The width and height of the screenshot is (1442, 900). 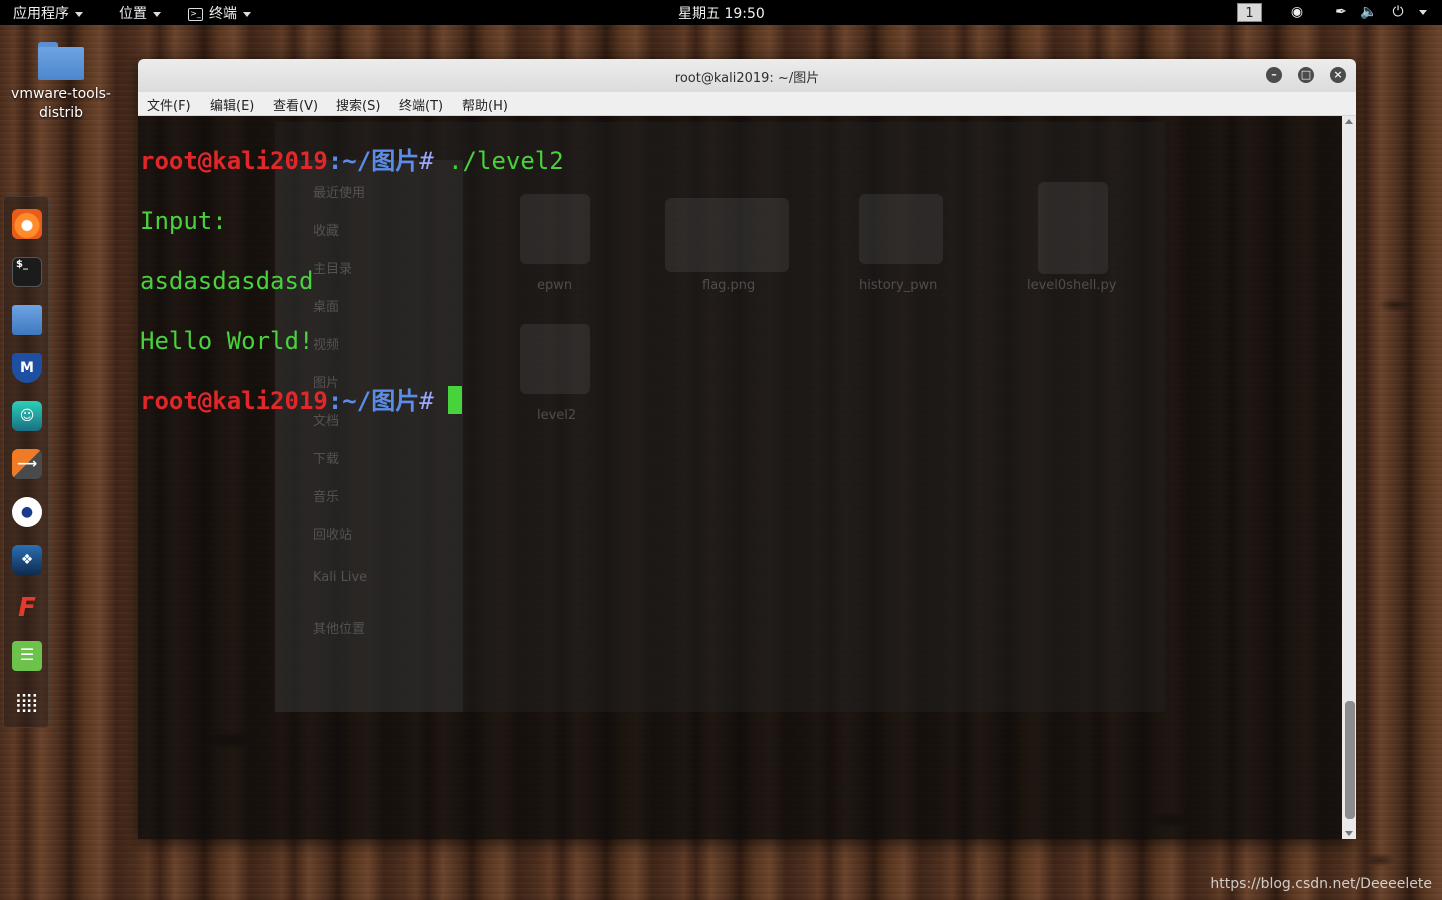 I want to click on video-icon: ◉, so click(x=1297, y=12).